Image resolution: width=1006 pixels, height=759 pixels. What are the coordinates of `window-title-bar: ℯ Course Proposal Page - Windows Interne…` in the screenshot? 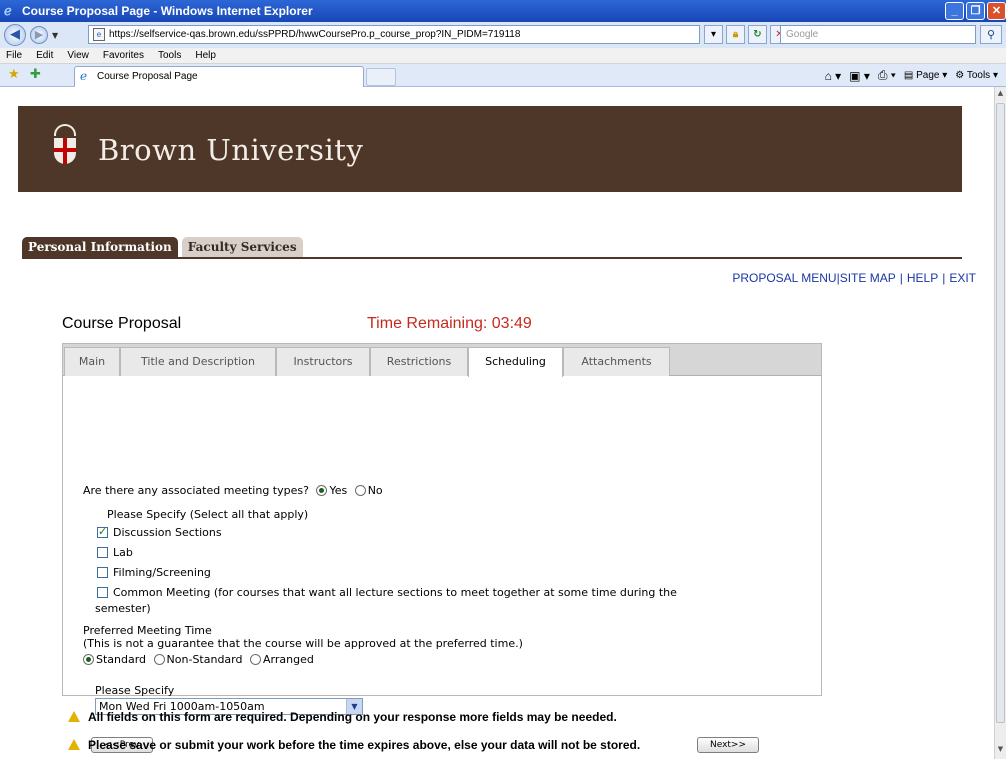 It's located at (503, 11).